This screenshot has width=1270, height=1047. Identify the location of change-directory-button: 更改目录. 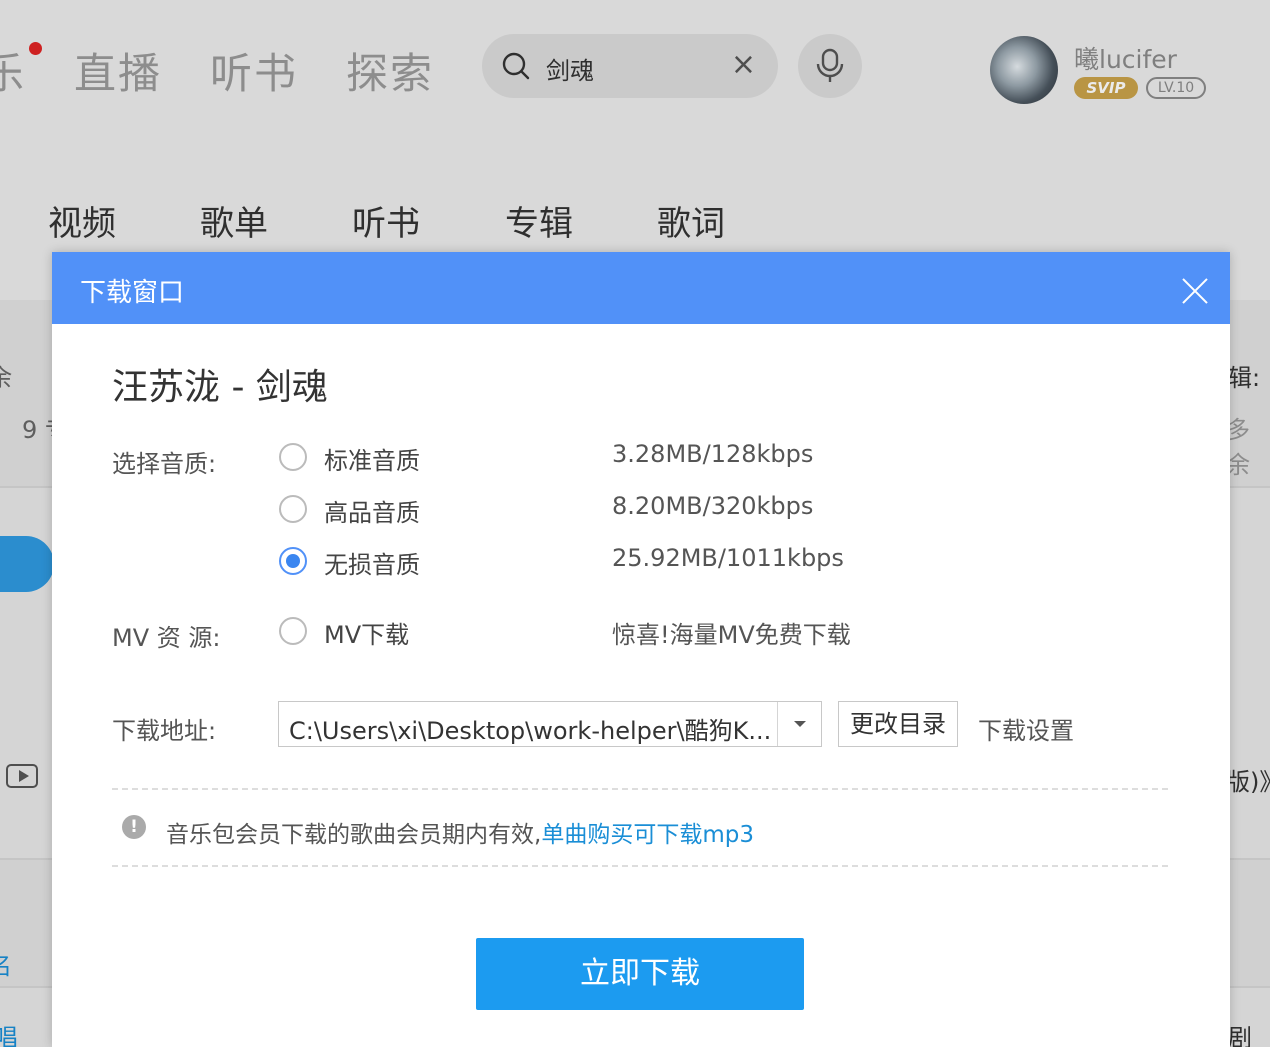
(898, 724).